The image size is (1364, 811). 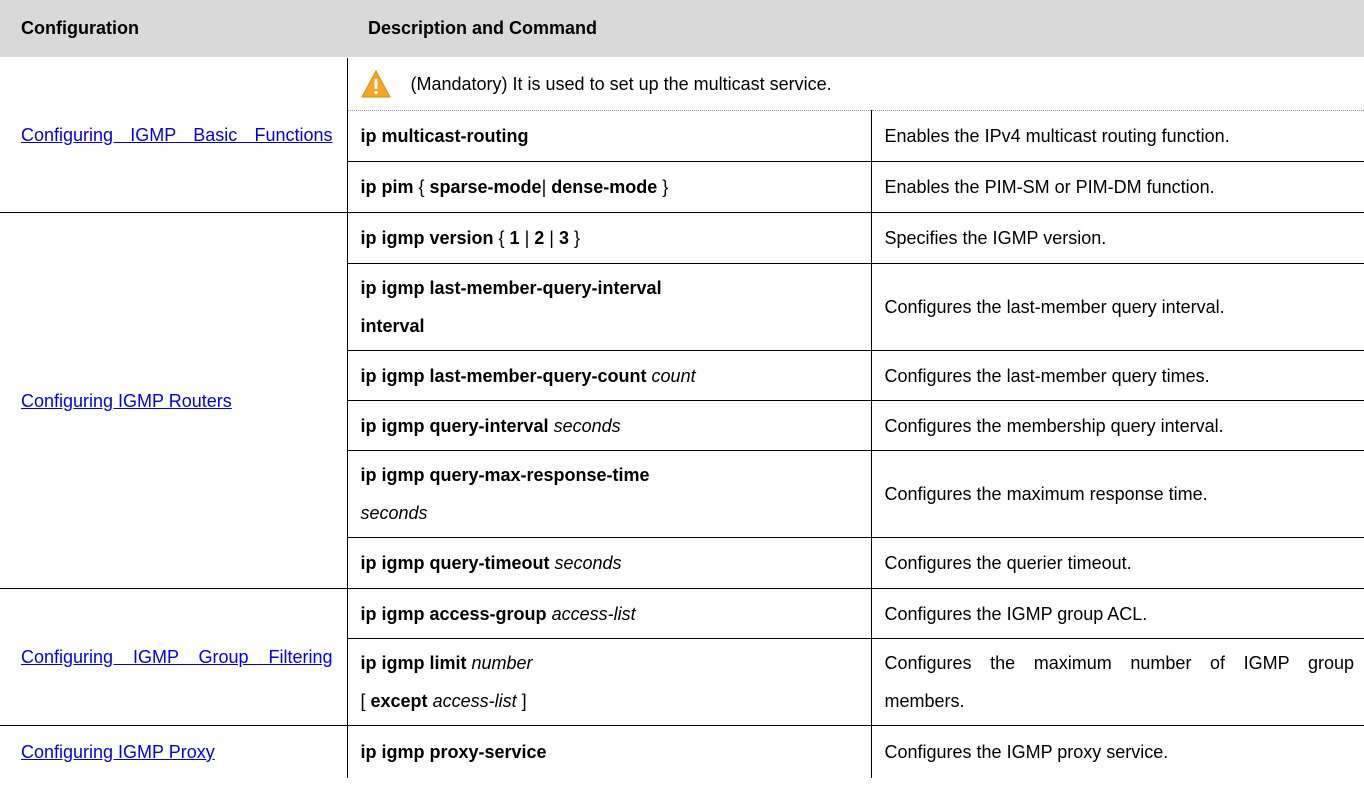 I want to click on link-configuring-igmp-group-filtering: Configuring IGMP Group Filtering, so click(x=177, y=657).